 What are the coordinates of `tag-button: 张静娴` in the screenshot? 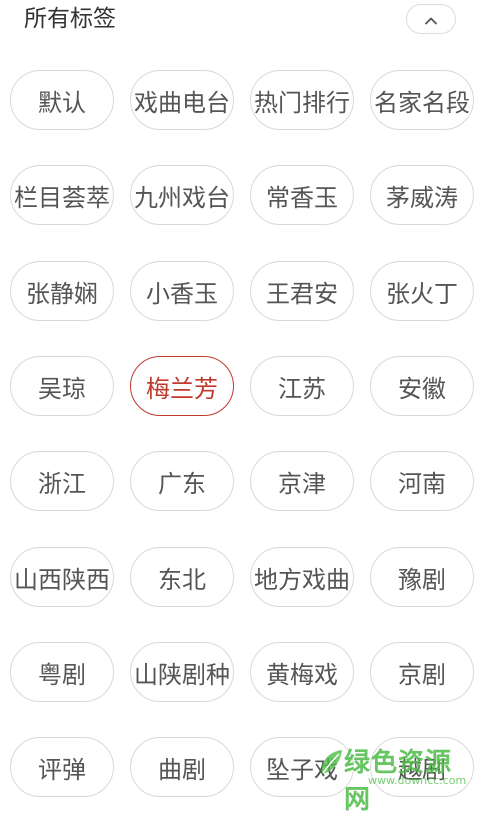 It's located at (62, 291).